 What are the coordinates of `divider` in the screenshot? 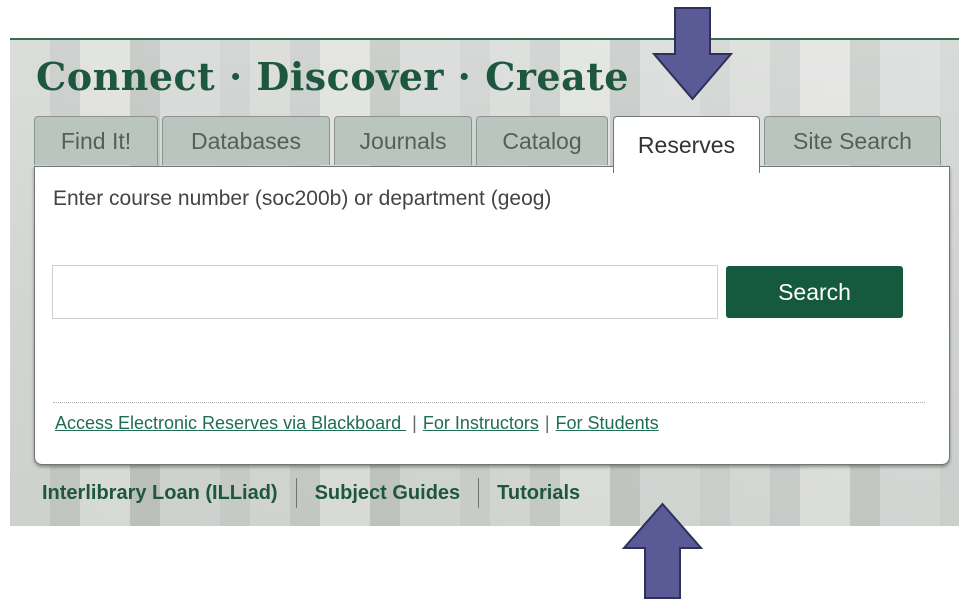 It's located at (489, 402).